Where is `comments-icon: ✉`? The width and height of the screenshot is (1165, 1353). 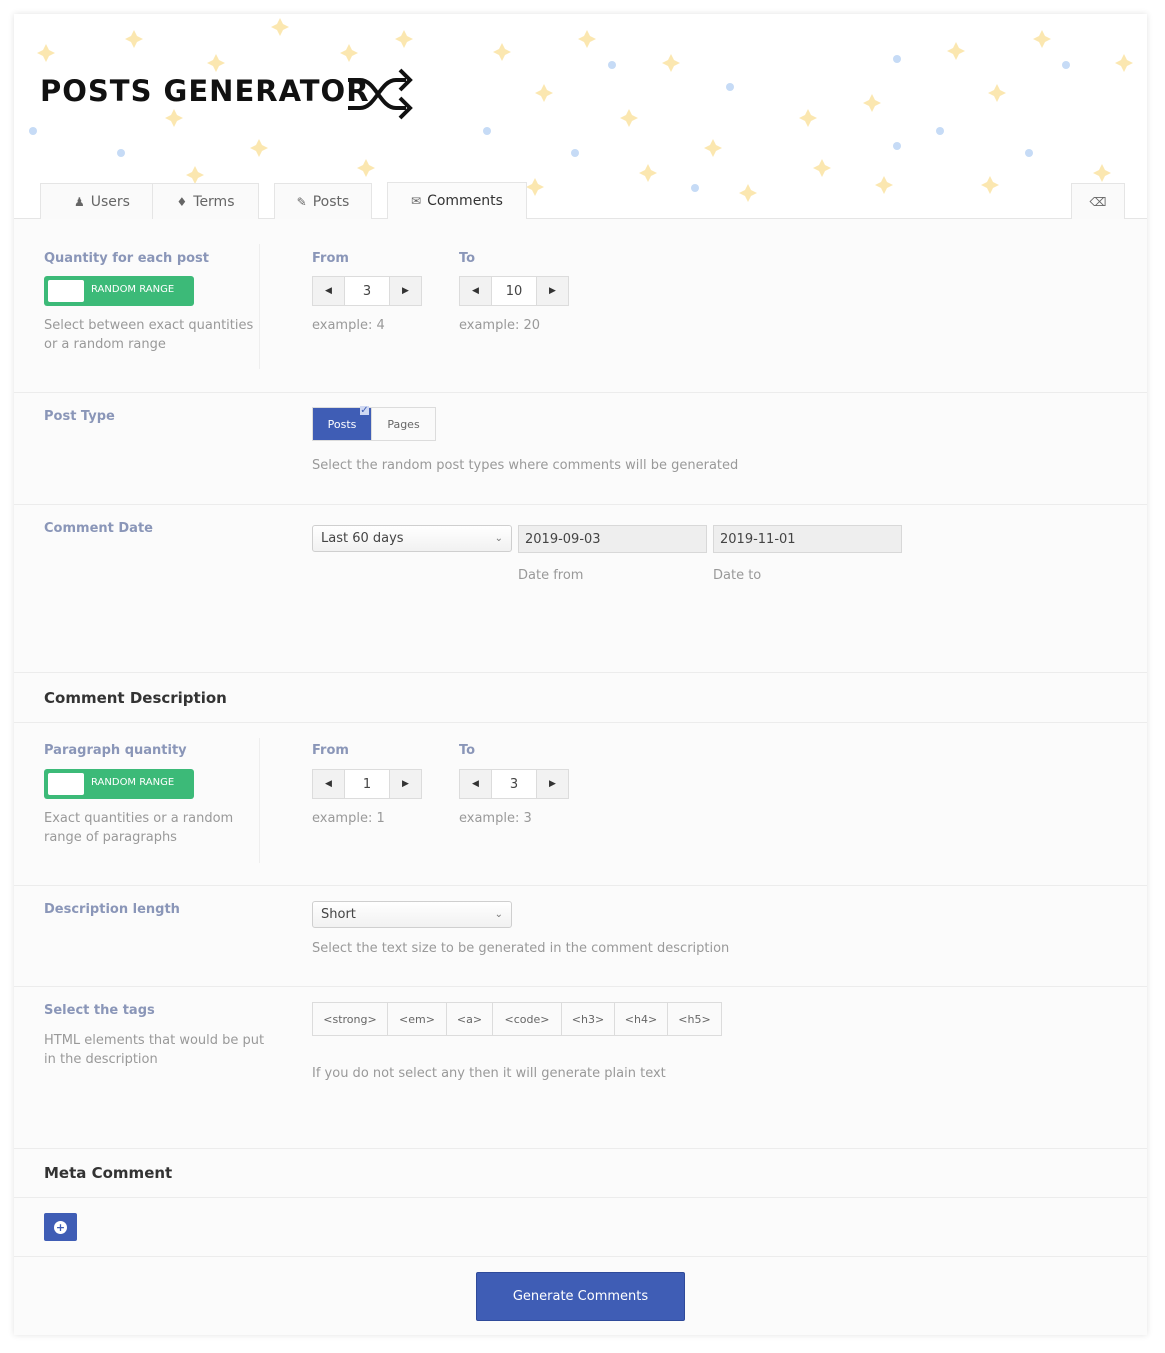 comments-icon: ✉ is located at coordinates (416, 201).